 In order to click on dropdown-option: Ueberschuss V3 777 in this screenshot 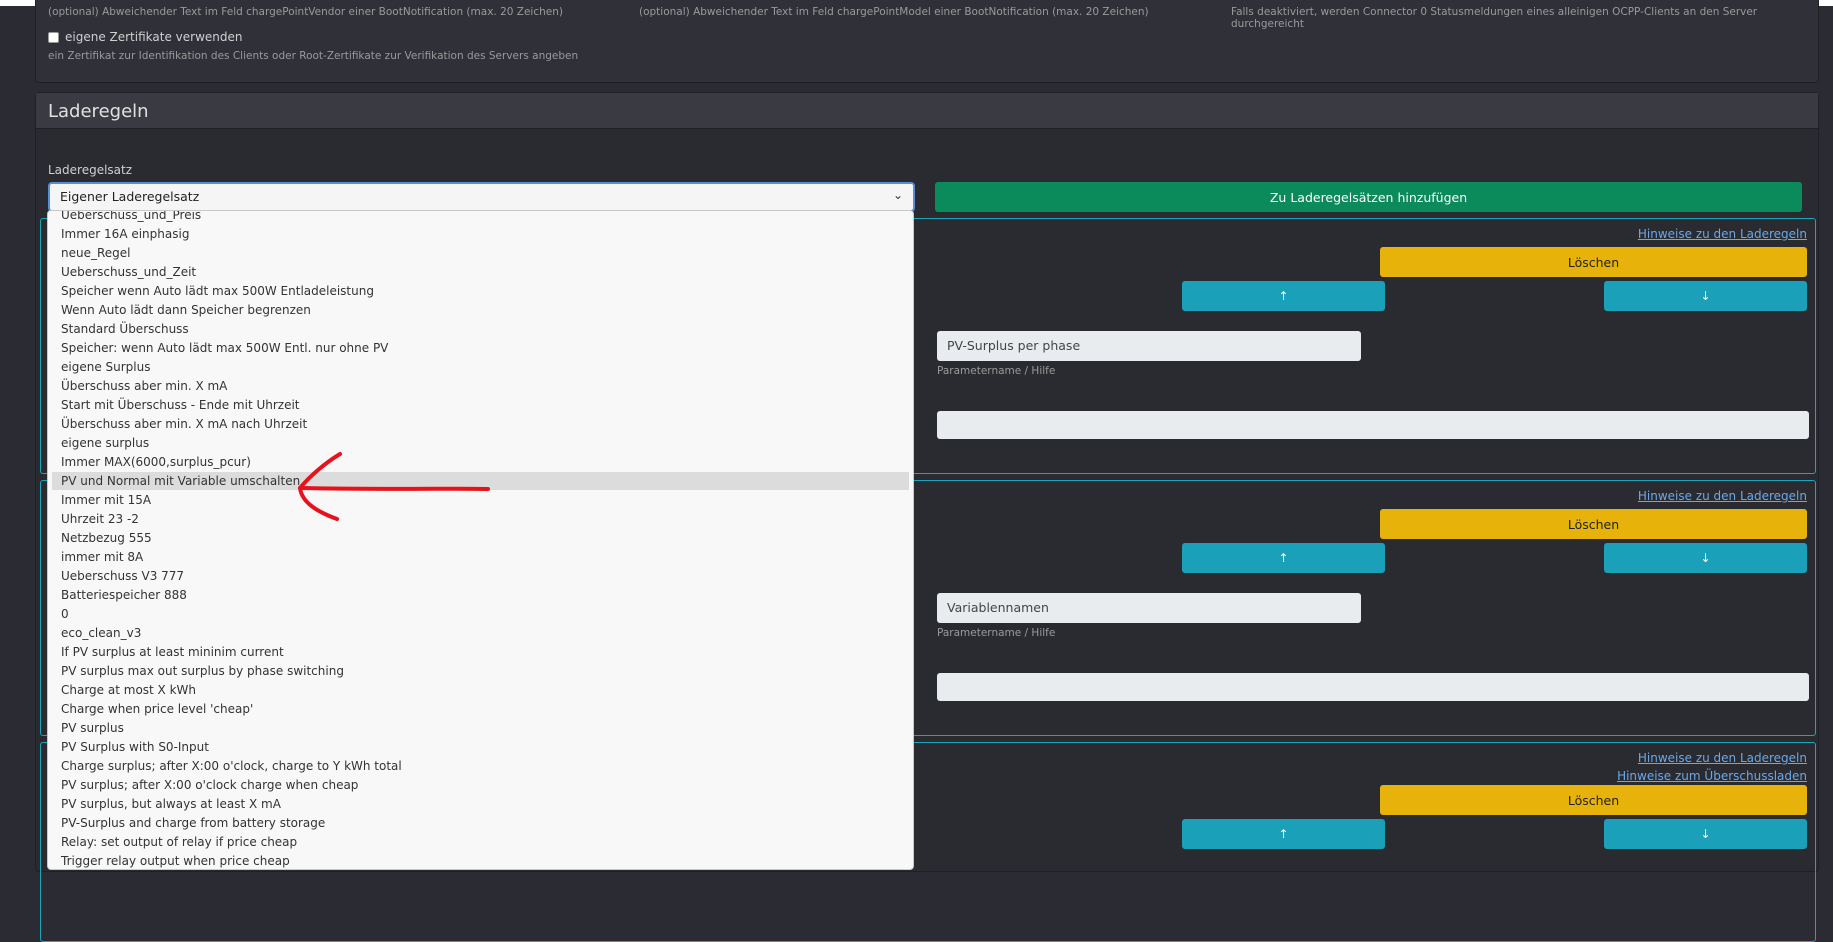, I will do `click(480, 576)`.